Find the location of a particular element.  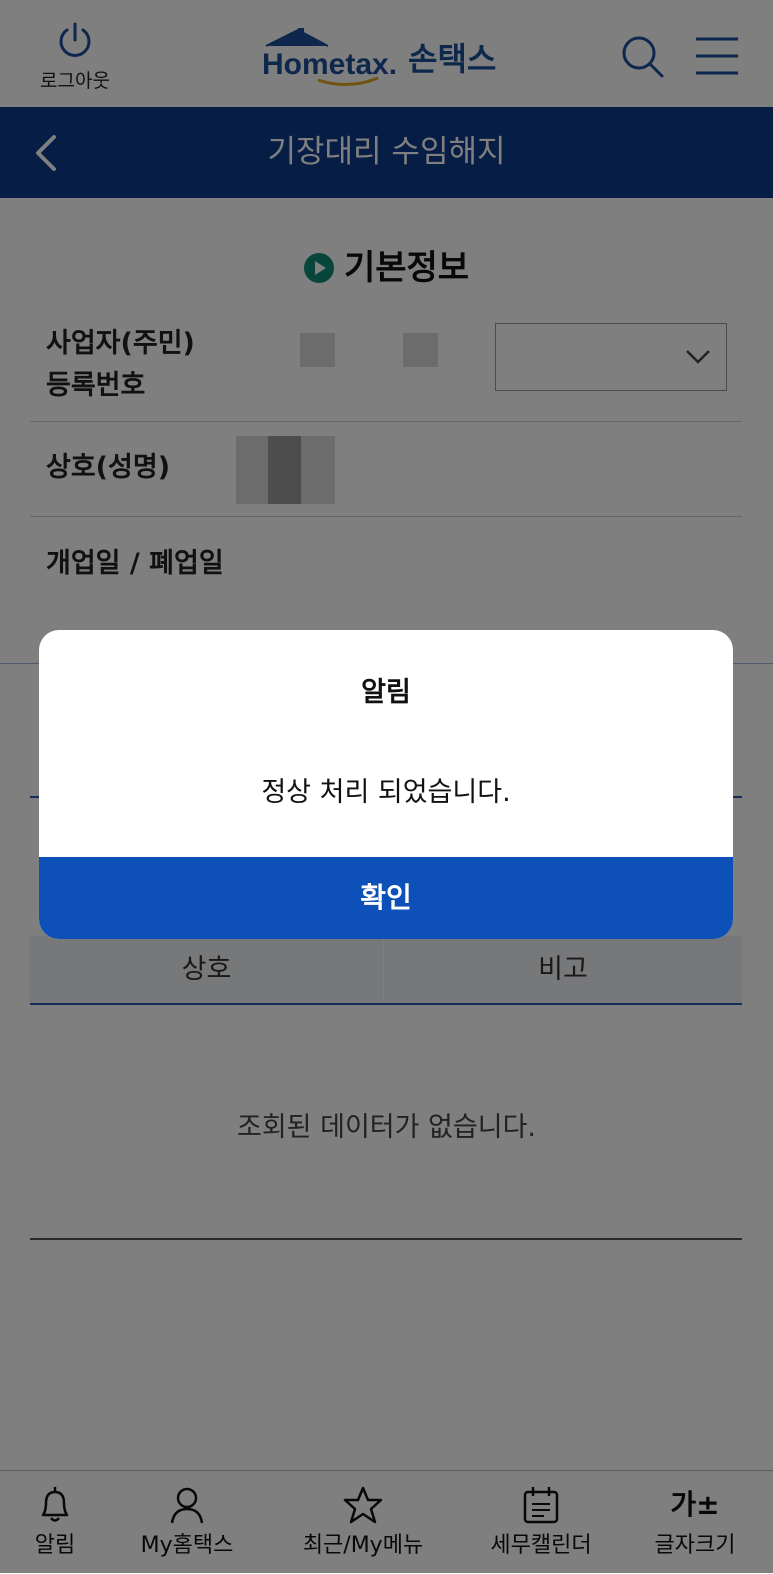

dialog-message: 정상 처리 되었습니다. is located at coordinates (386, 792).